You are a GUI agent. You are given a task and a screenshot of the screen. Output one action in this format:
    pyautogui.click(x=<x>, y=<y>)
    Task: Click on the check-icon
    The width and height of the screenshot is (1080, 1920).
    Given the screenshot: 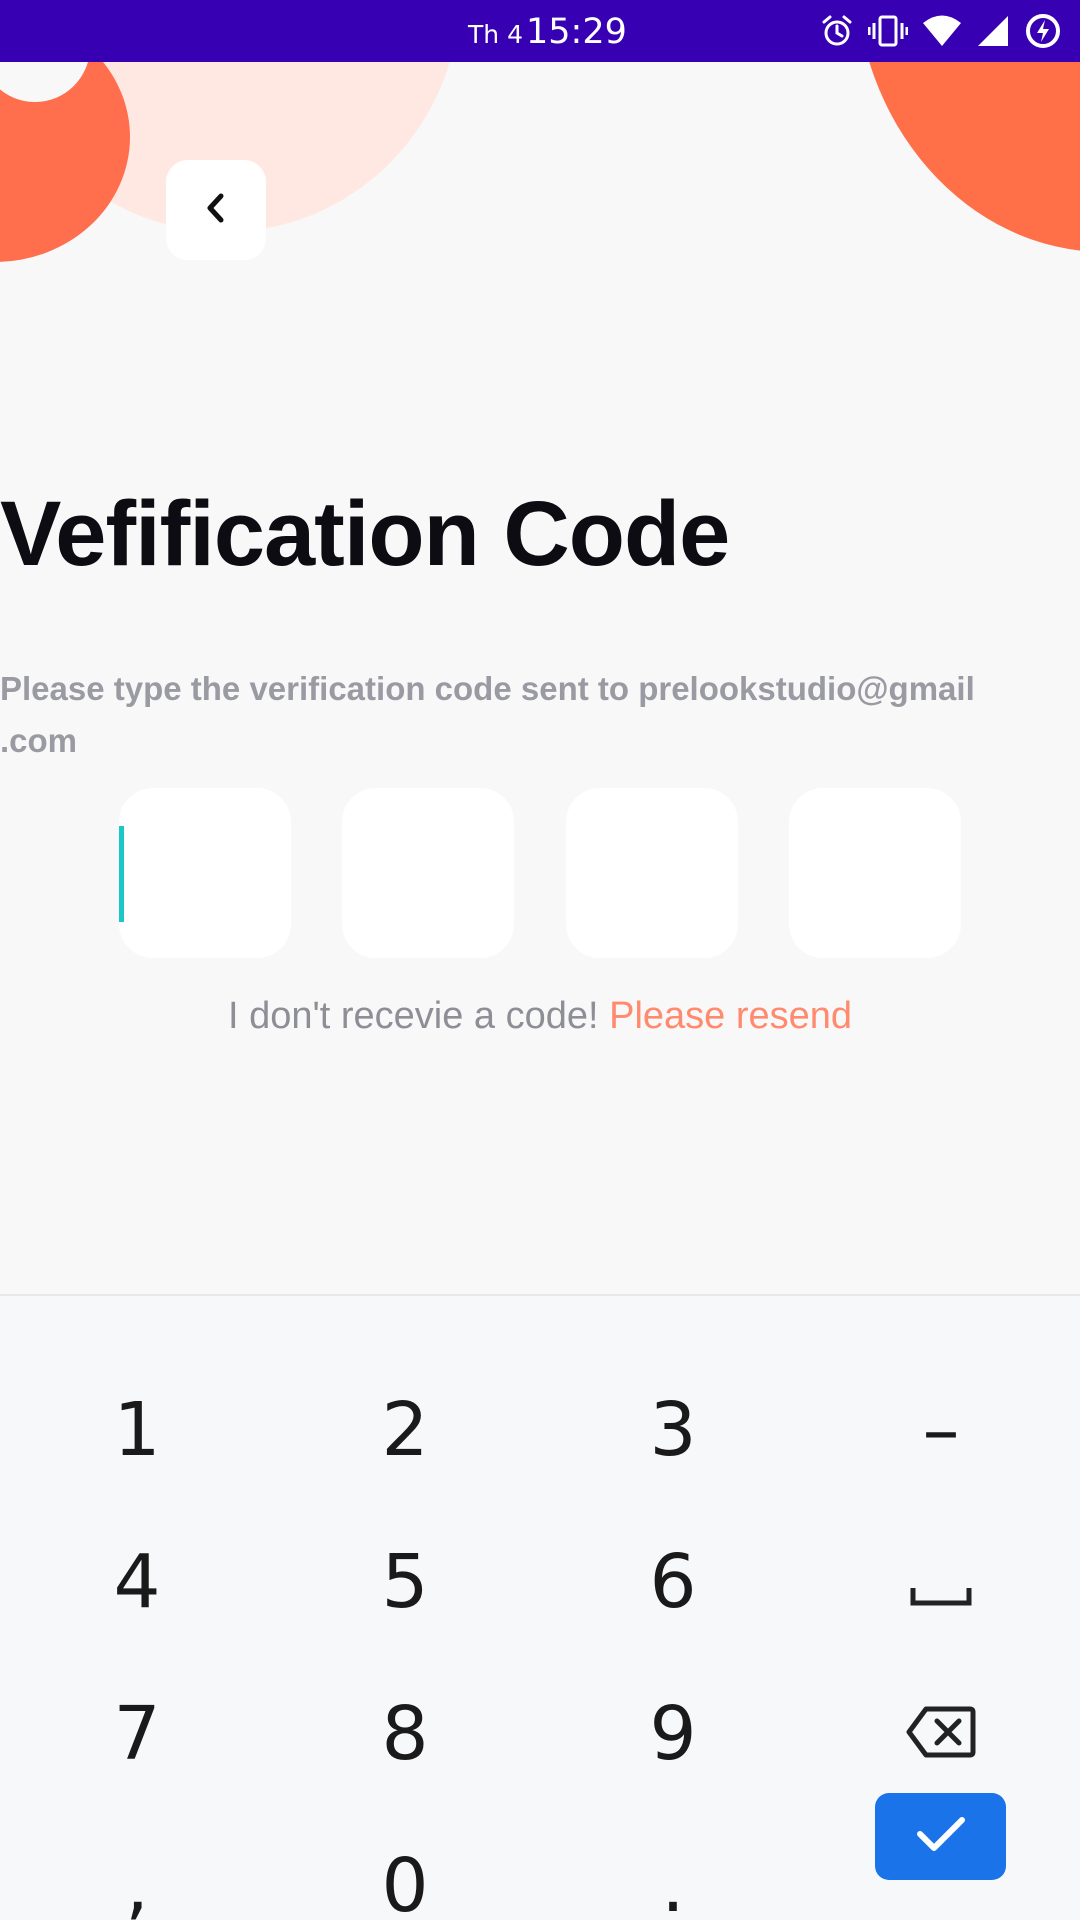 What is the action you would take?
    pyautogui.click(x=941, y=1836)
    